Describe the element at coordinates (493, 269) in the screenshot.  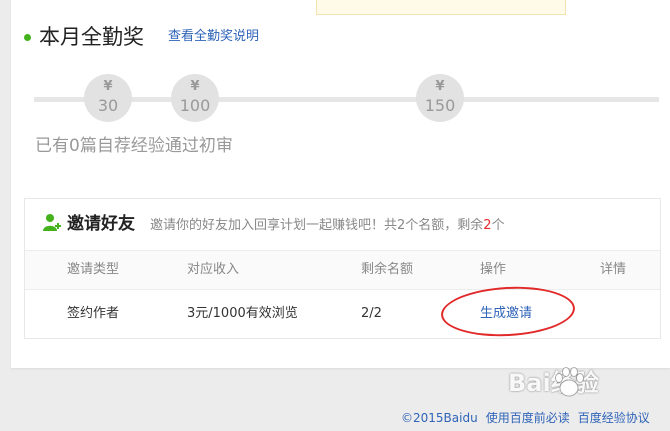
I see `column-header: 操作` at that location.